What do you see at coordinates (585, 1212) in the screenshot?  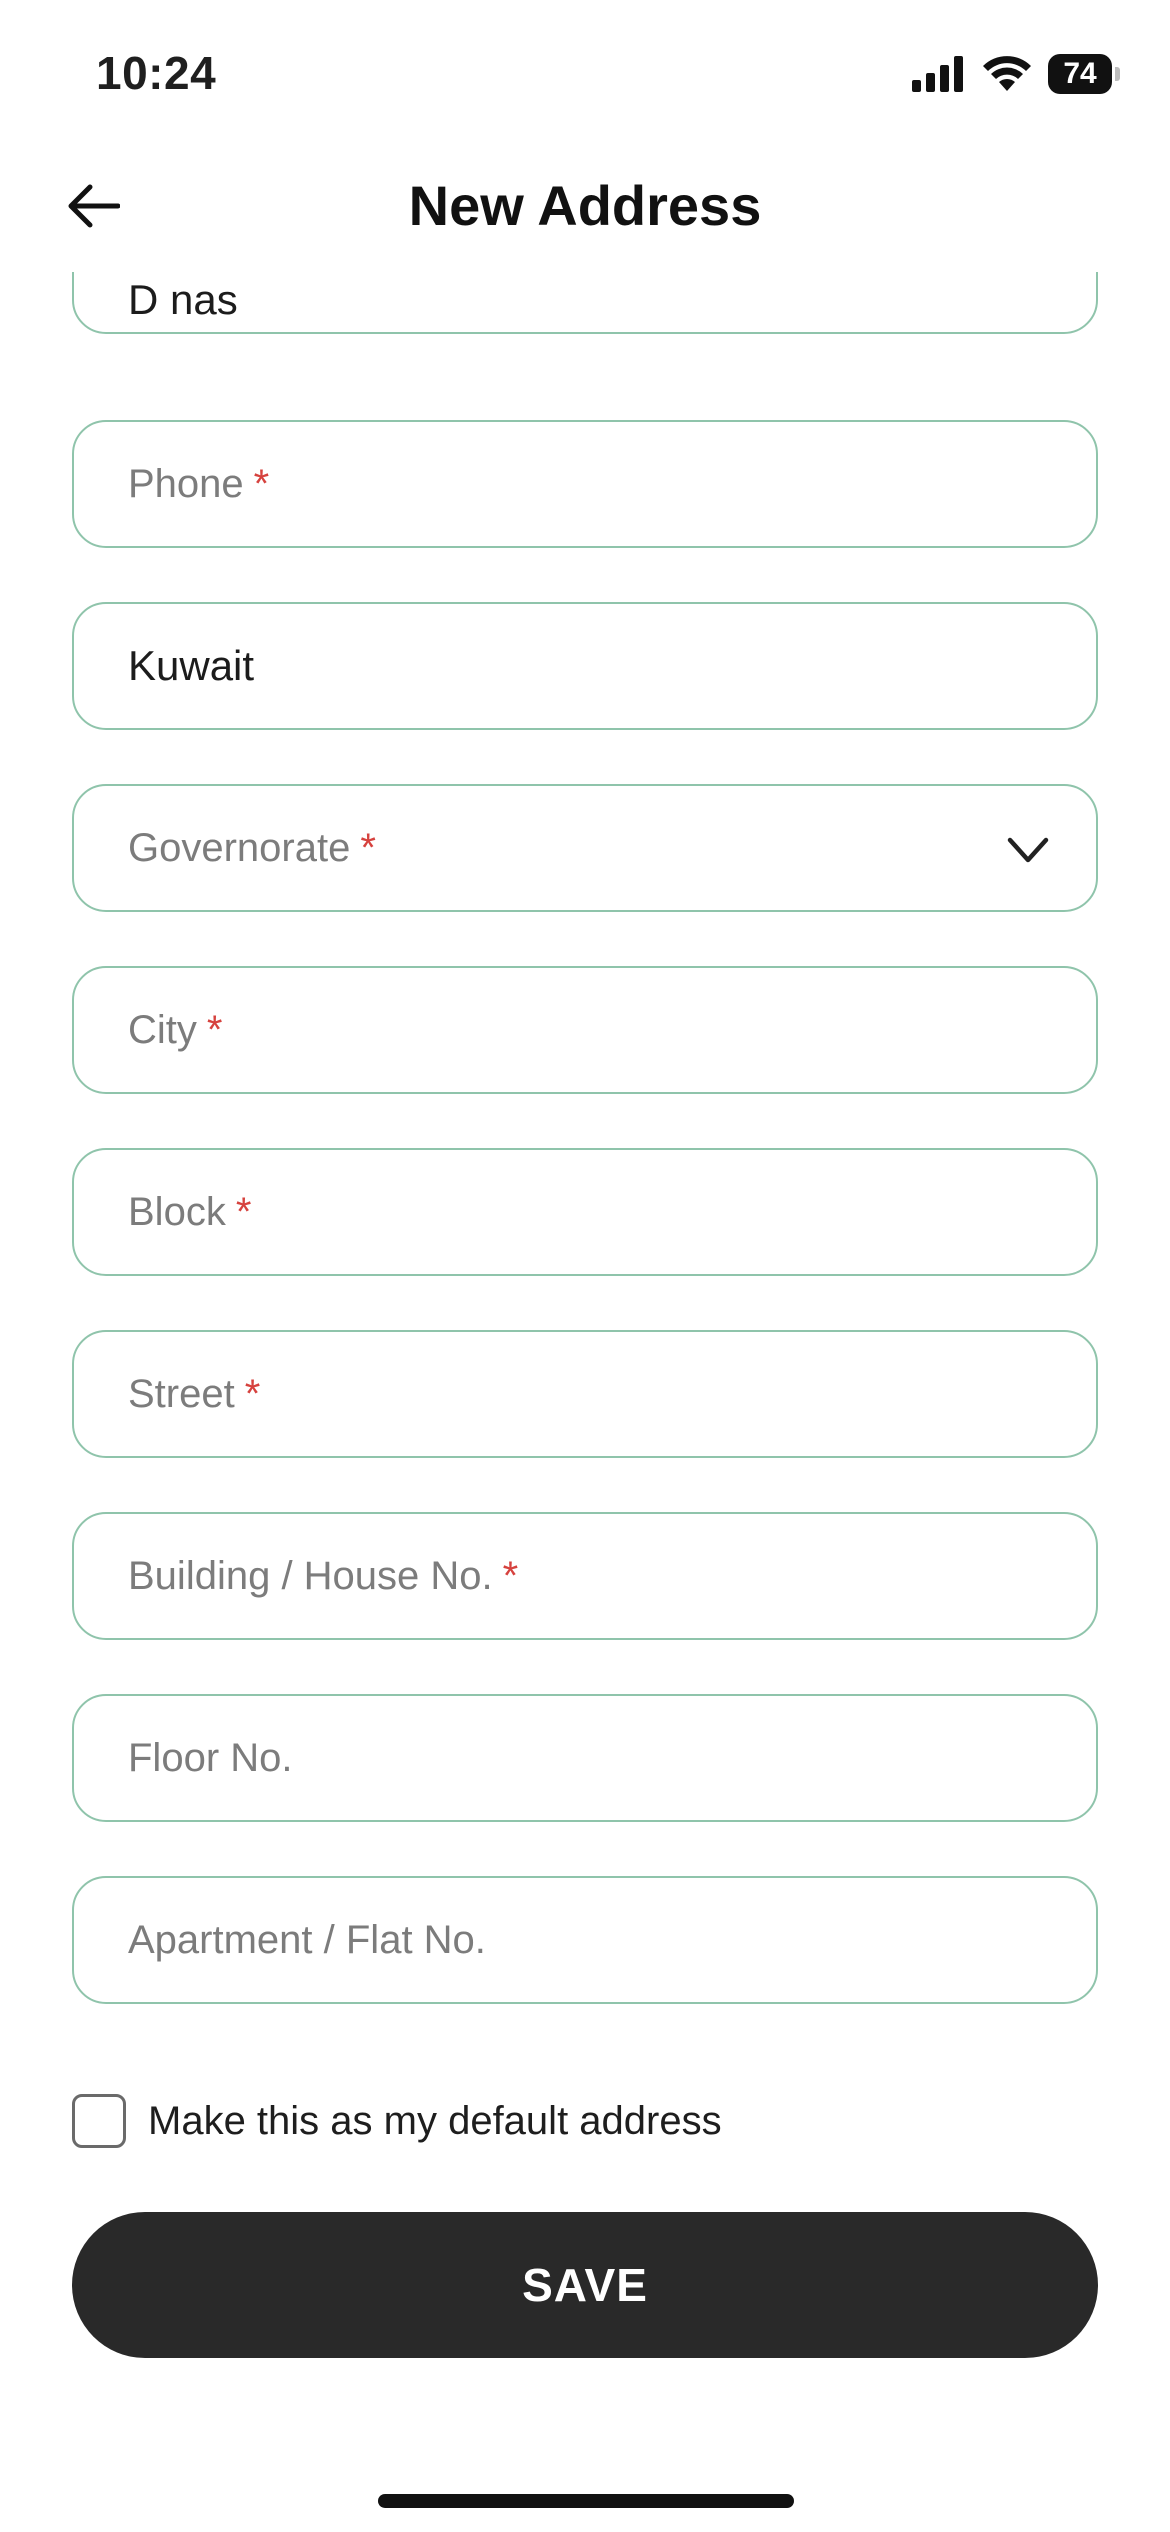 I see `block-field: Block *` at bounding box center [585, 1212].